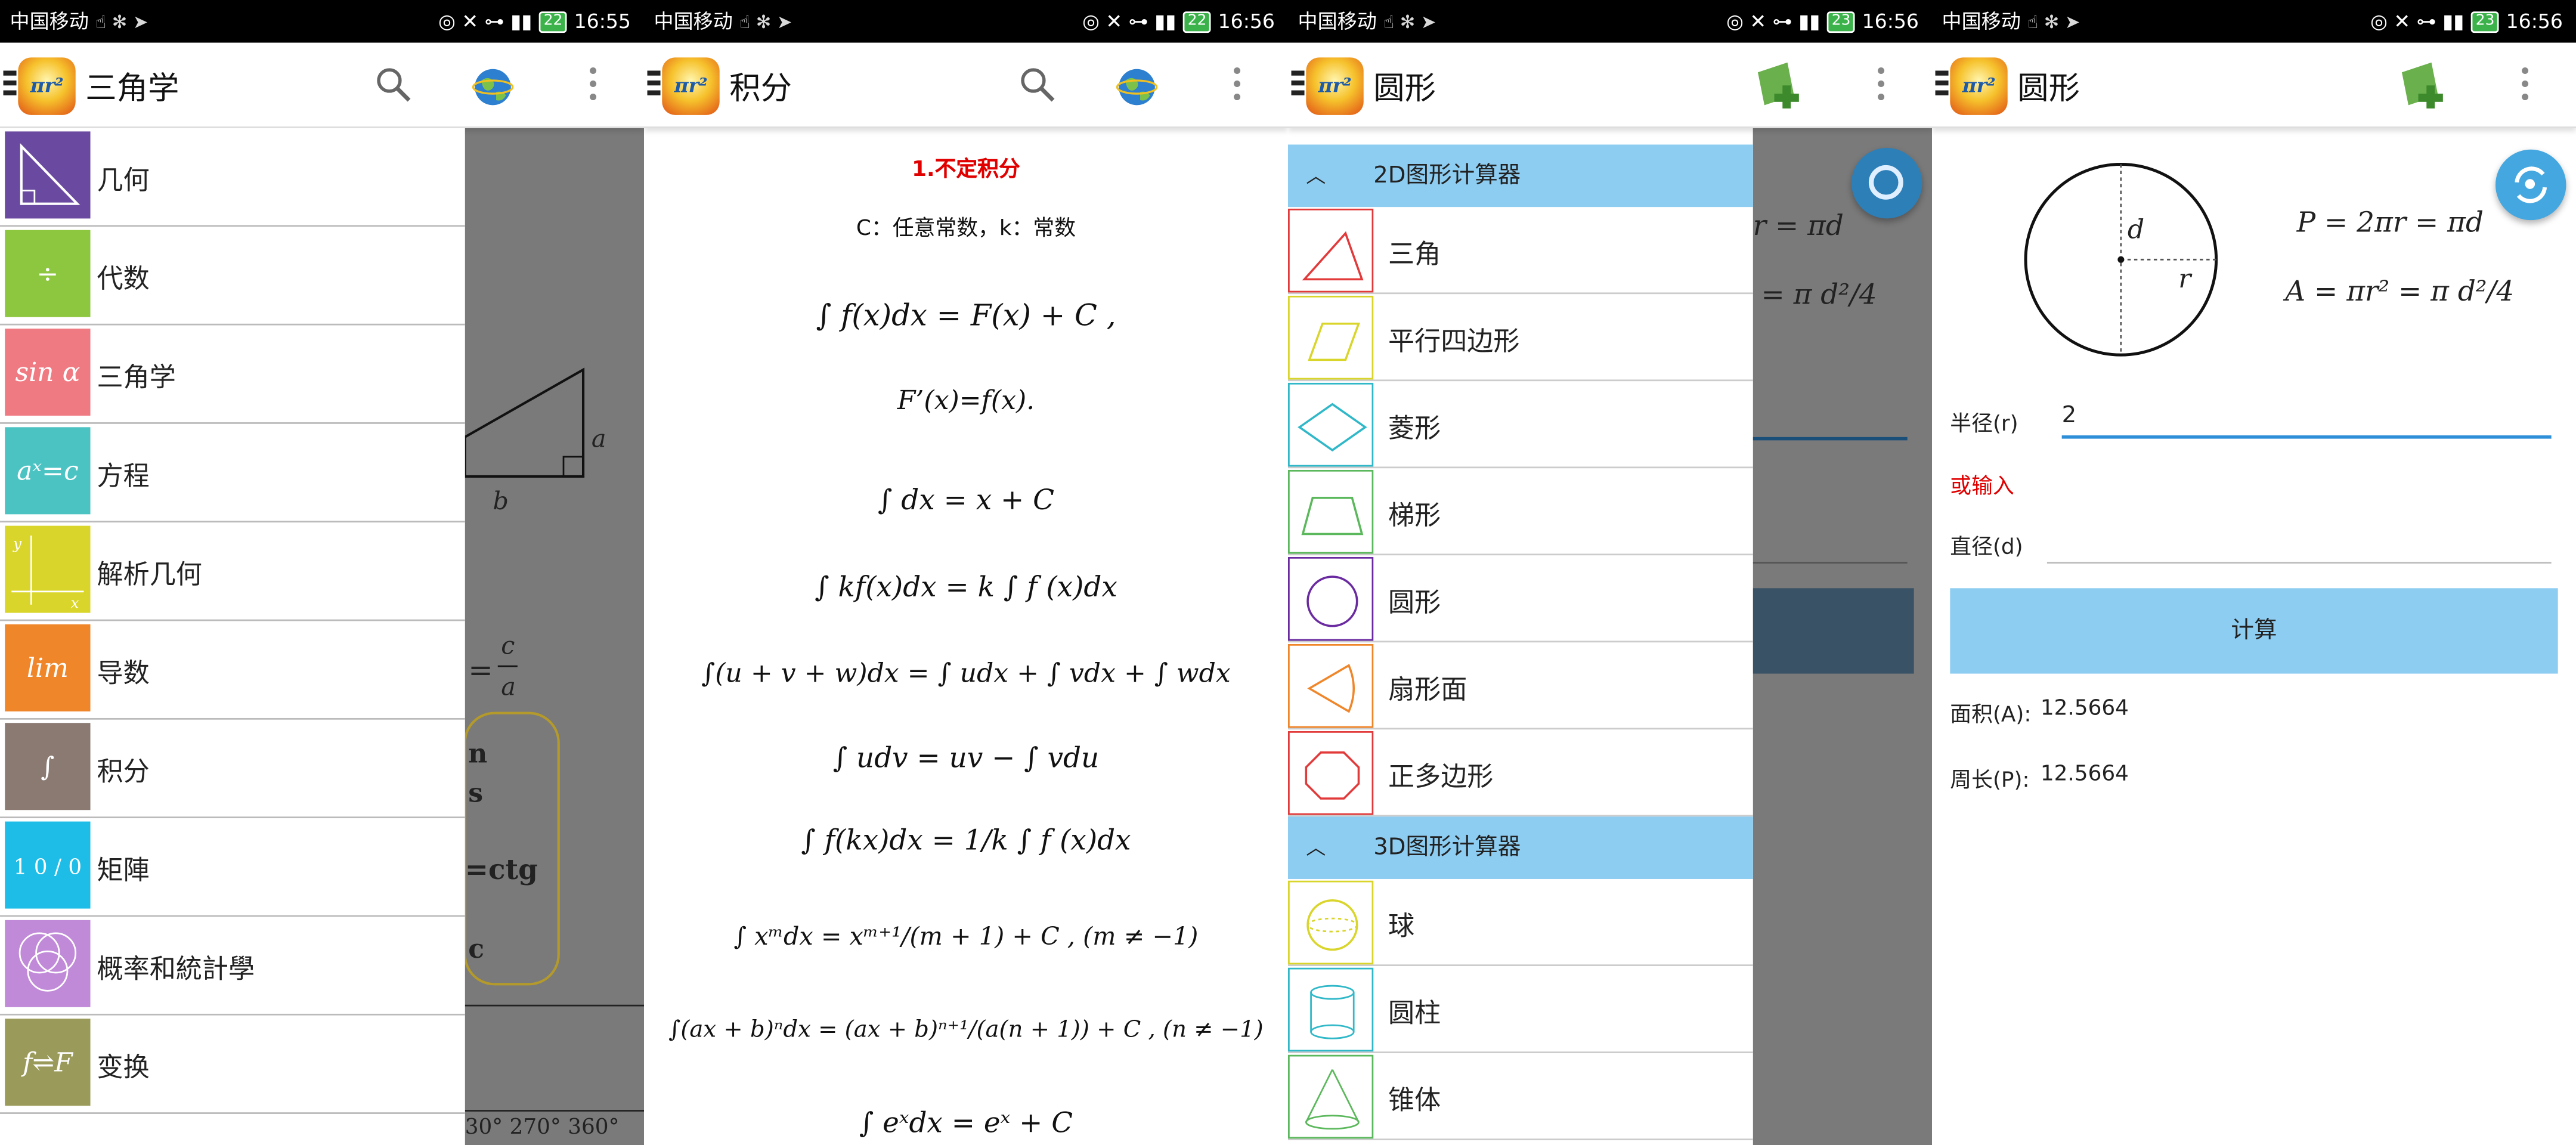 Image resolution: width=2576 pixels, height=1145 pixels. Describe the element at coordinates (232, 571) in the screenshot. I see `sidebar-item: y x 解析几何` at that location.